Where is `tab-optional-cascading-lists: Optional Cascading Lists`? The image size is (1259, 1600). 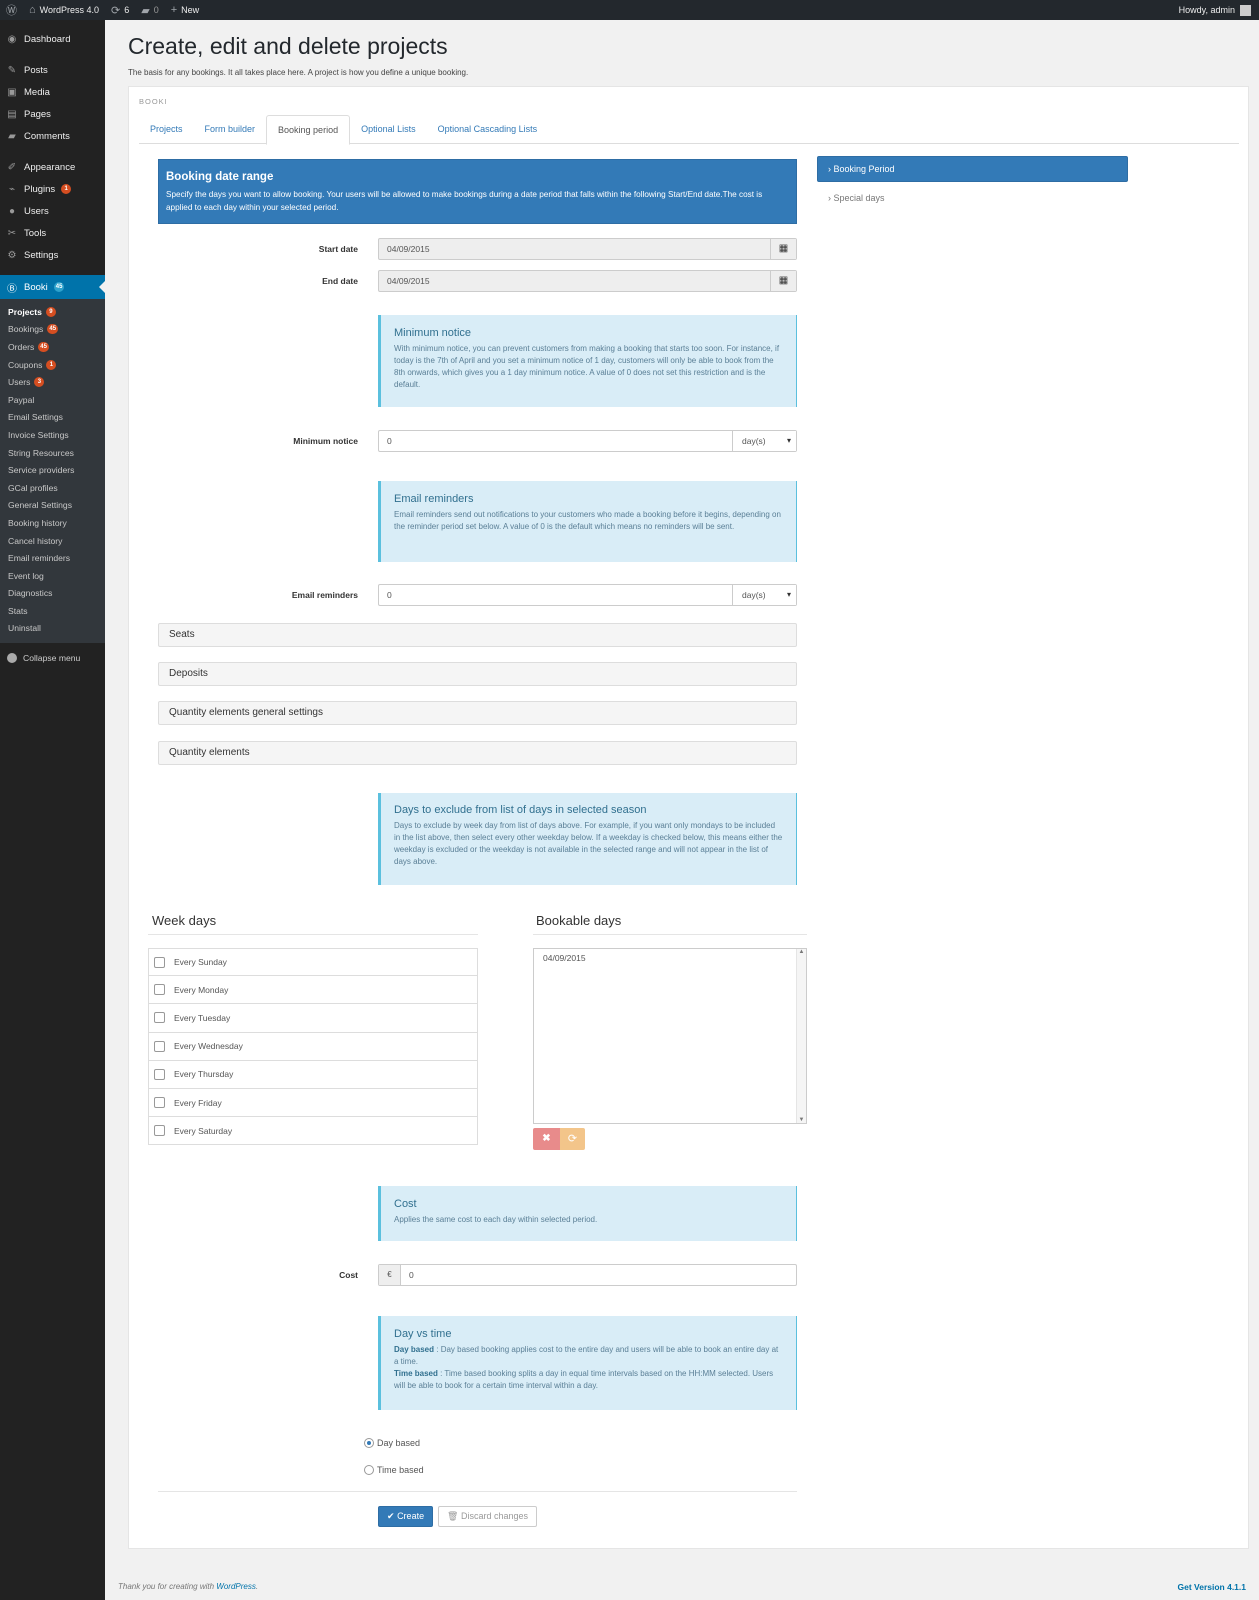
tab-optional-cascading-lists: Optional Cascading Lists is located at coordinates (488, 129).